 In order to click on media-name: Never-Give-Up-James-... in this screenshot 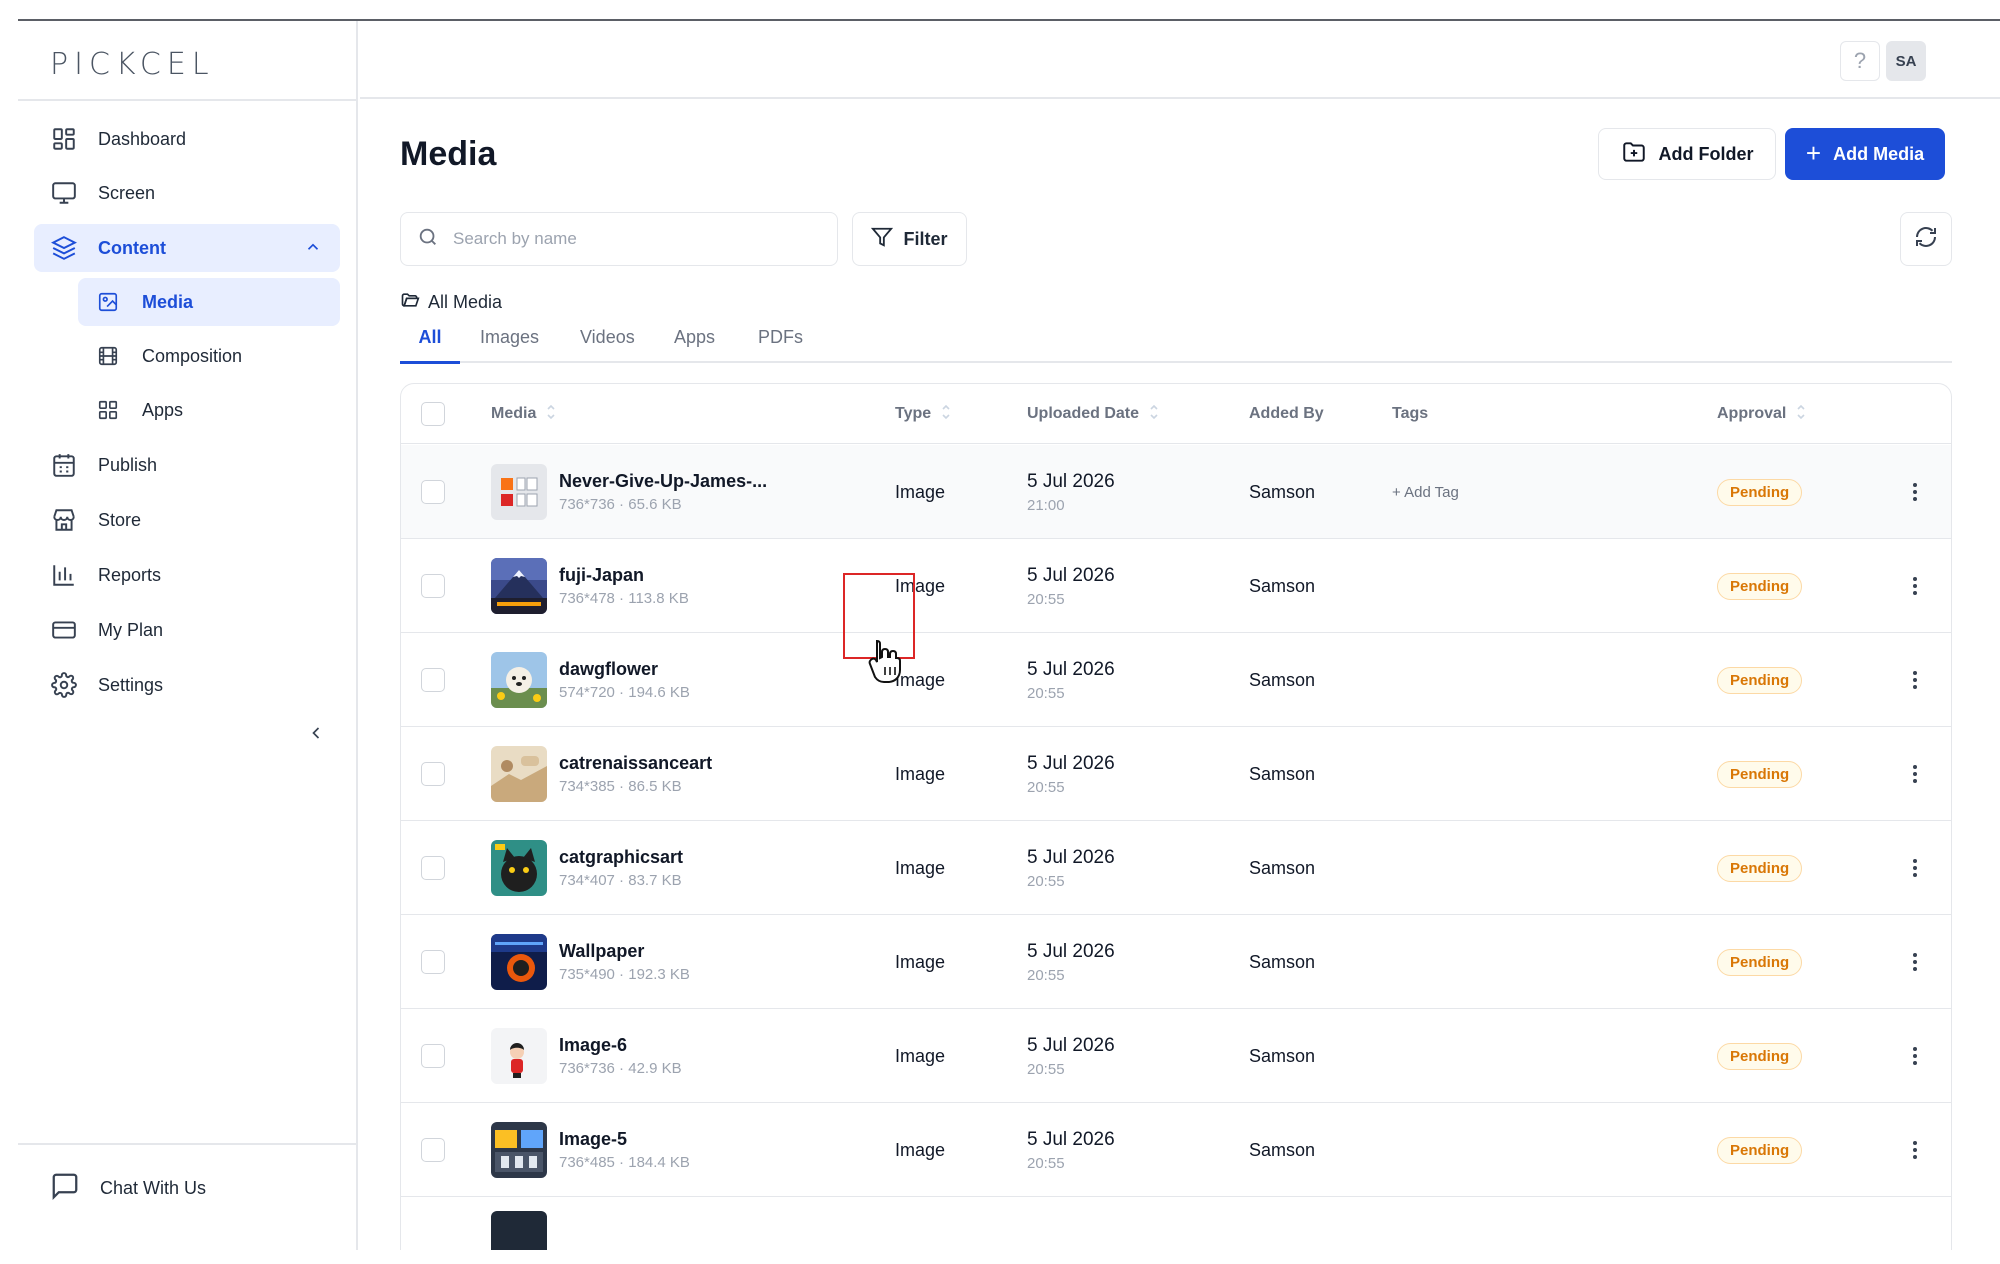, I will do `click(663, 481)`.